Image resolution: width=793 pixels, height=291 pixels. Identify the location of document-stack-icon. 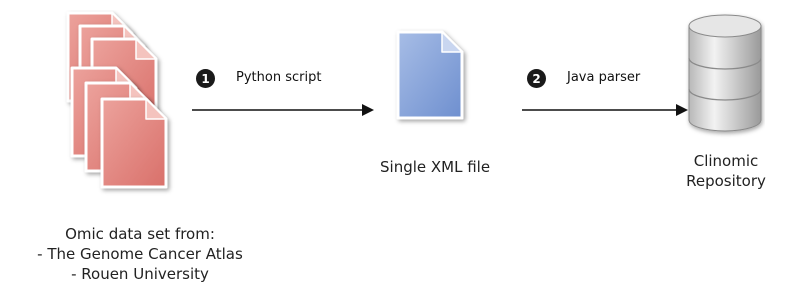
(130, 110).